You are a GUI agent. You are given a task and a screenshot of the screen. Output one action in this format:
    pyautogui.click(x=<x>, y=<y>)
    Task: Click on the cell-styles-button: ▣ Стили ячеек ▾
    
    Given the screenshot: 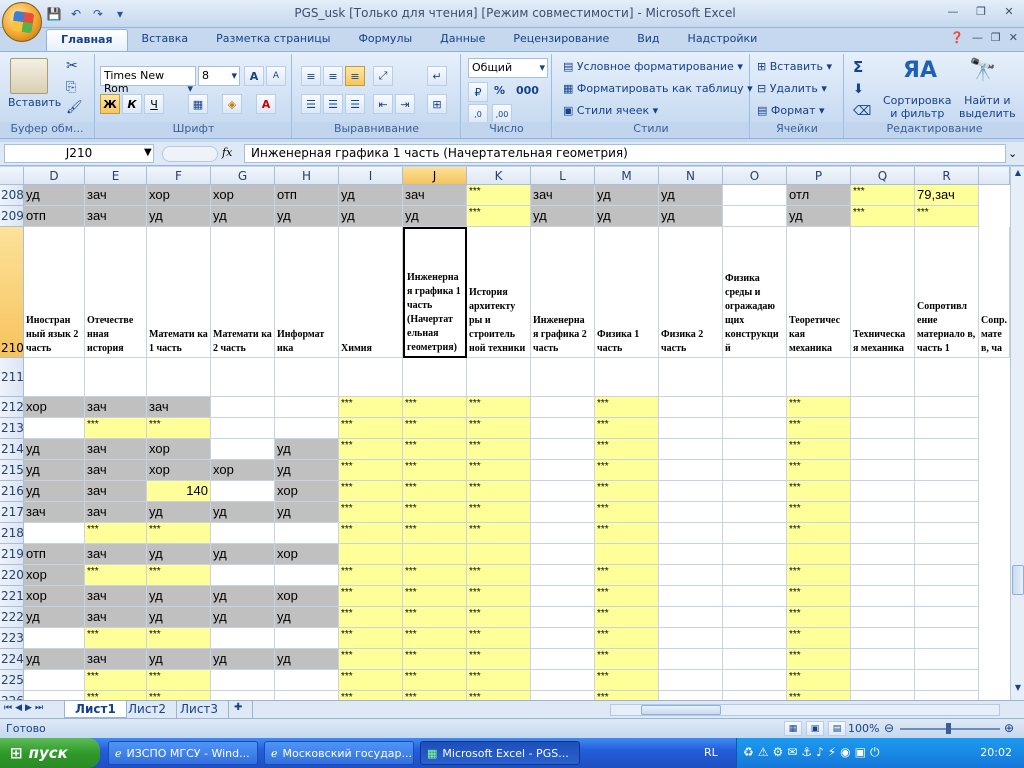 What is the action you would take?
    pyautogui.click(x=610, y=110)
    